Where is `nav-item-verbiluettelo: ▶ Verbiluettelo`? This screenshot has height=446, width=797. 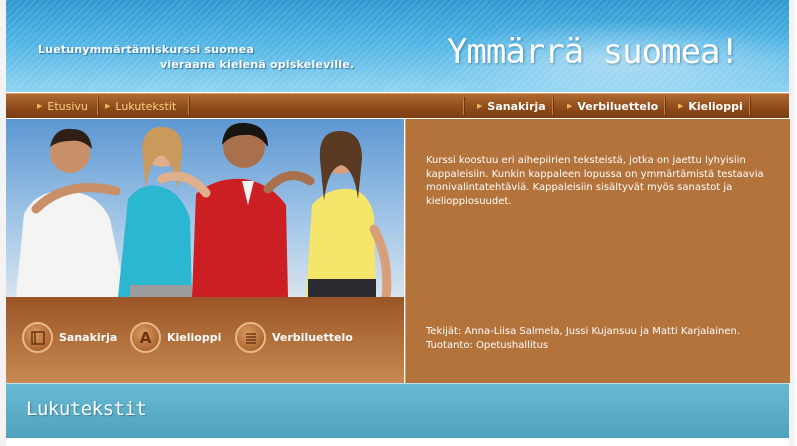 nav-item-verbiluettelo: ▶ Verbiluettelo is located at coordinates (612, 106).